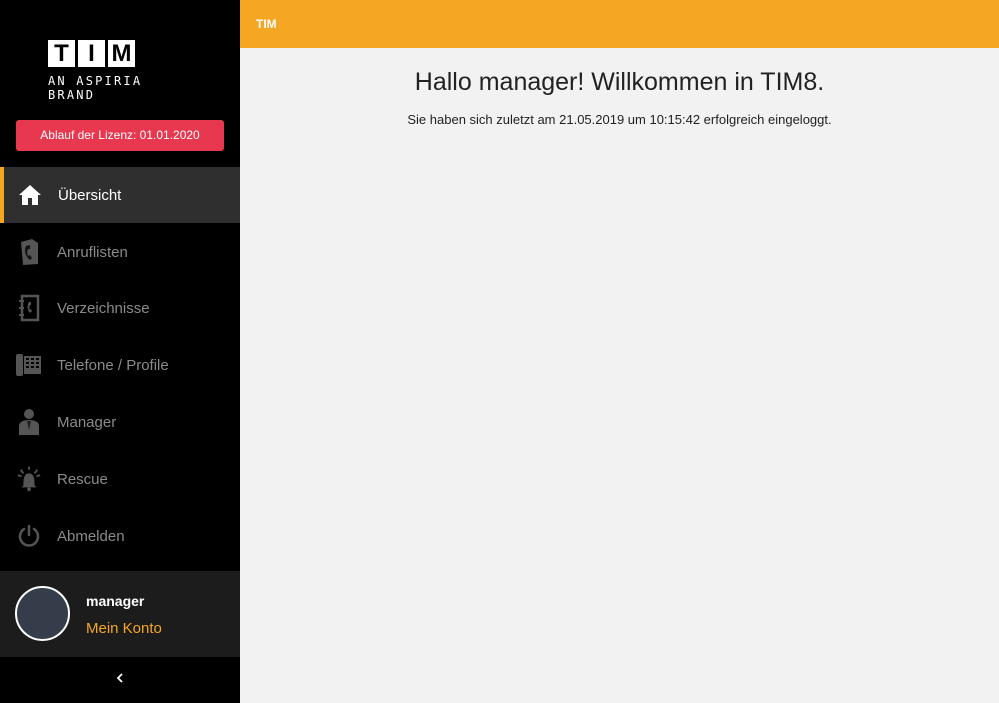  What do you see at coordinates (91, 53) in the screenshot?
I see `logo-letter: I` at bounding box center [91, 53].